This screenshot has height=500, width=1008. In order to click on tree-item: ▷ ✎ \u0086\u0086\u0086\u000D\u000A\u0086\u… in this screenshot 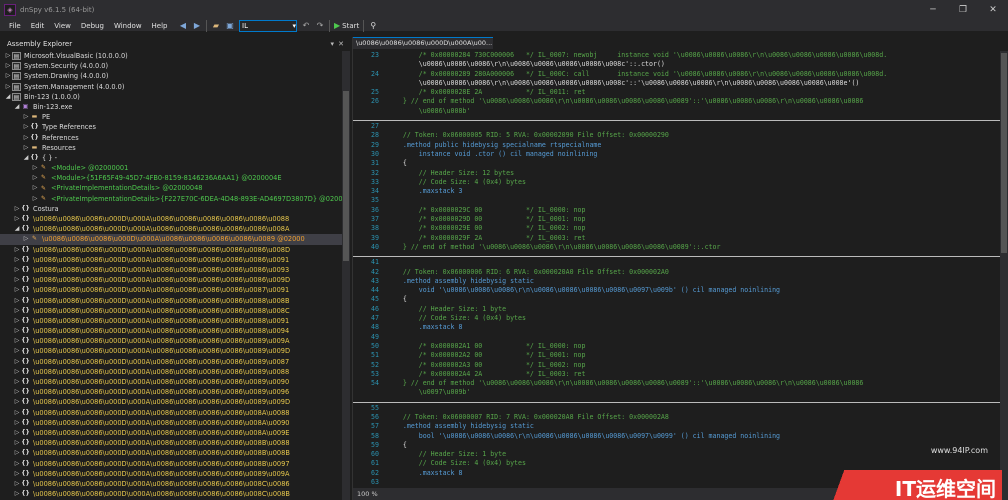, I will do `click(171, 239)`.